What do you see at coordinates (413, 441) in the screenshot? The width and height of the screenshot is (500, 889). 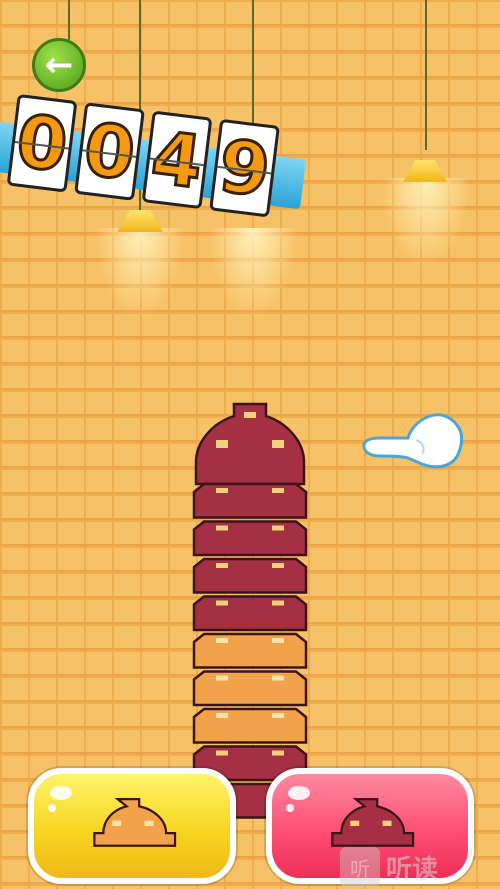 I see `pointing-hand-icon` at bounding box center [413, 441].